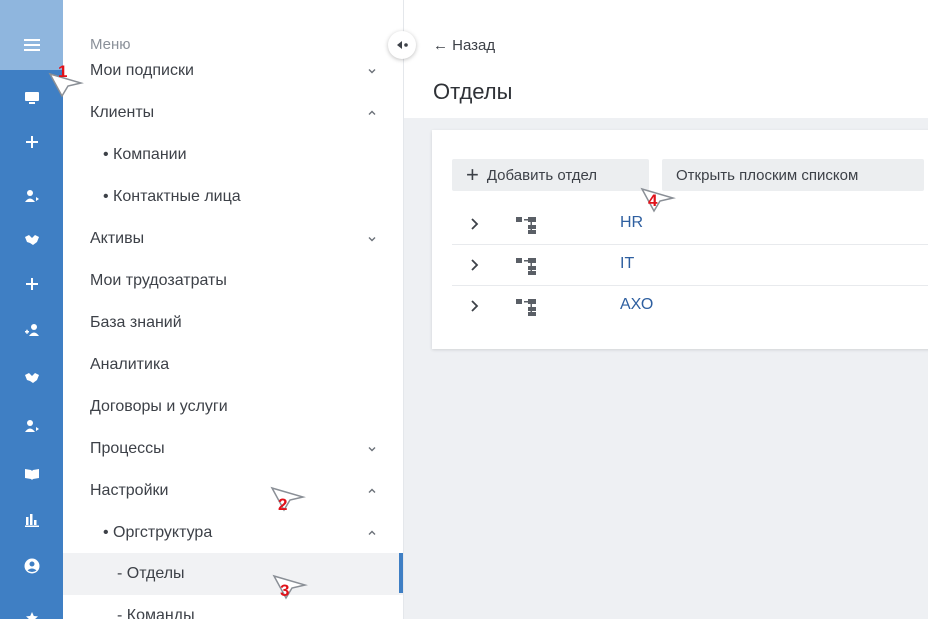 Image resolution: width=928 pixels, height=619 pixels. Describe the element at coordinates (233, 607) in the screenshot. I see `menu-item-teams: - Команды` at that location.